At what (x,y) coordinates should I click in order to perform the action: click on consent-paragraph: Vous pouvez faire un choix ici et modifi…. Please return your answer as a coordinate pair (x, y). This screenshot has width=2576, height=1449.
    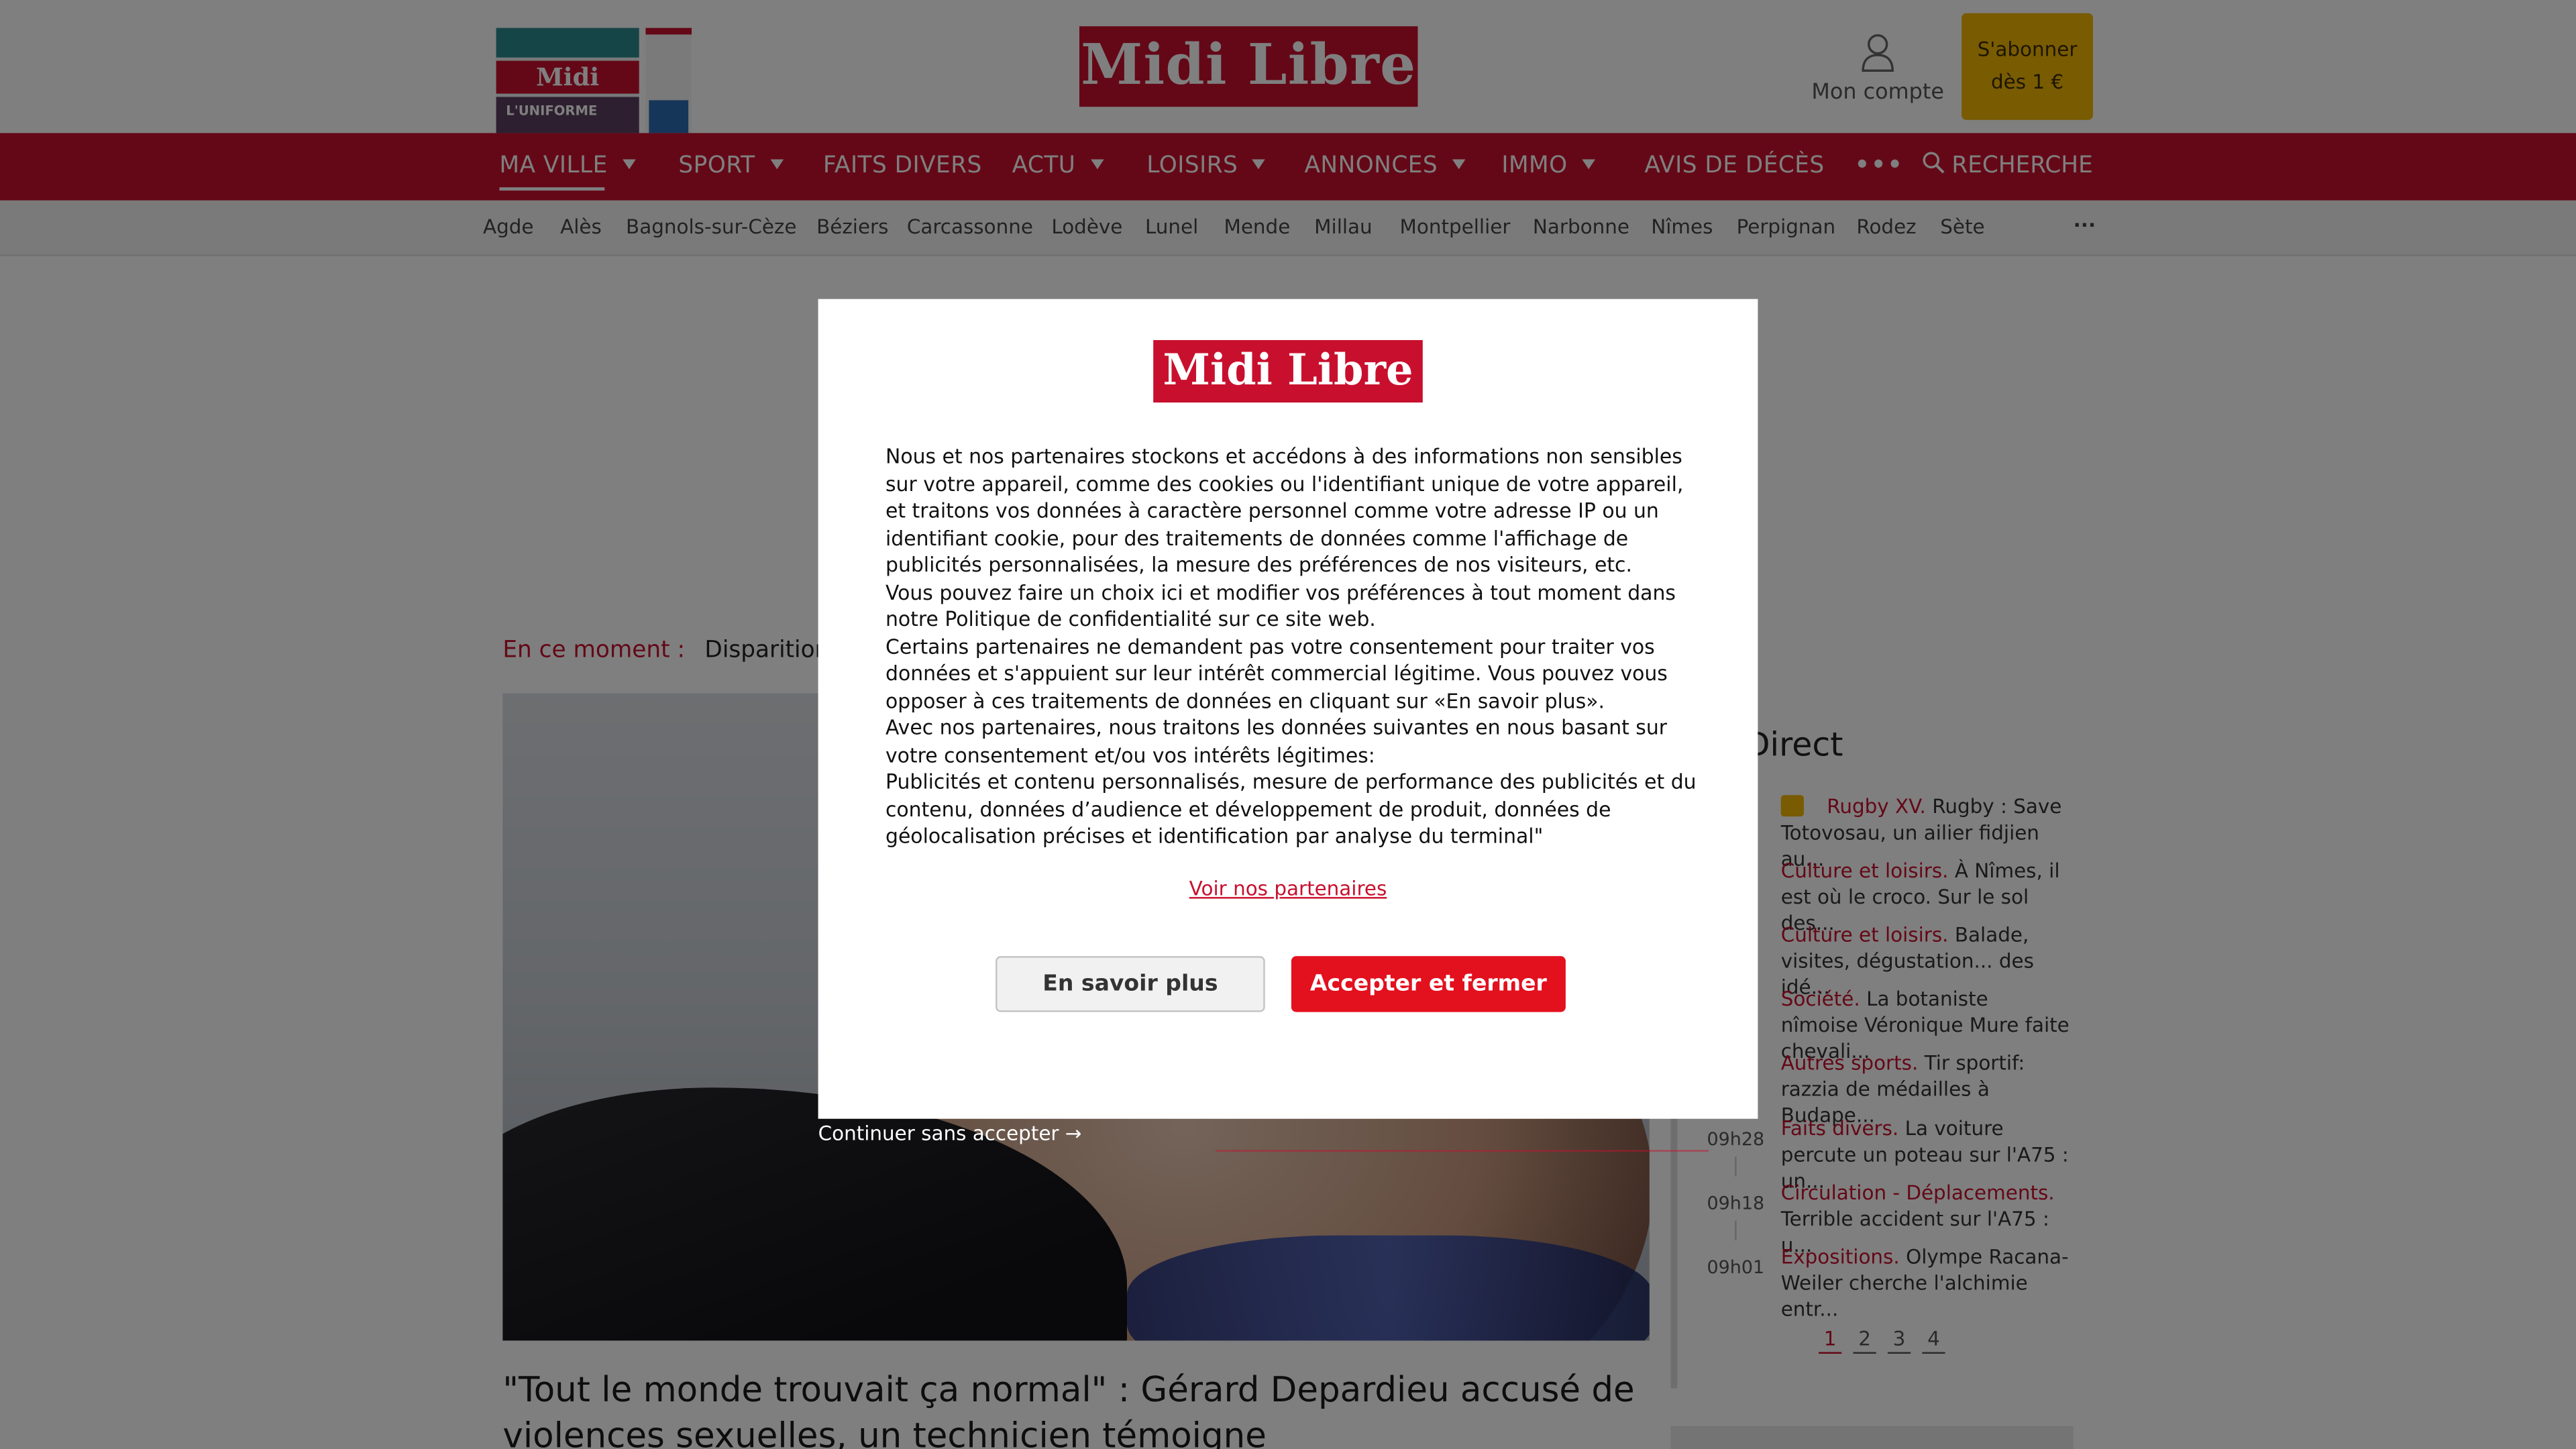
    Looking at the image, I should click on (1280, 605).